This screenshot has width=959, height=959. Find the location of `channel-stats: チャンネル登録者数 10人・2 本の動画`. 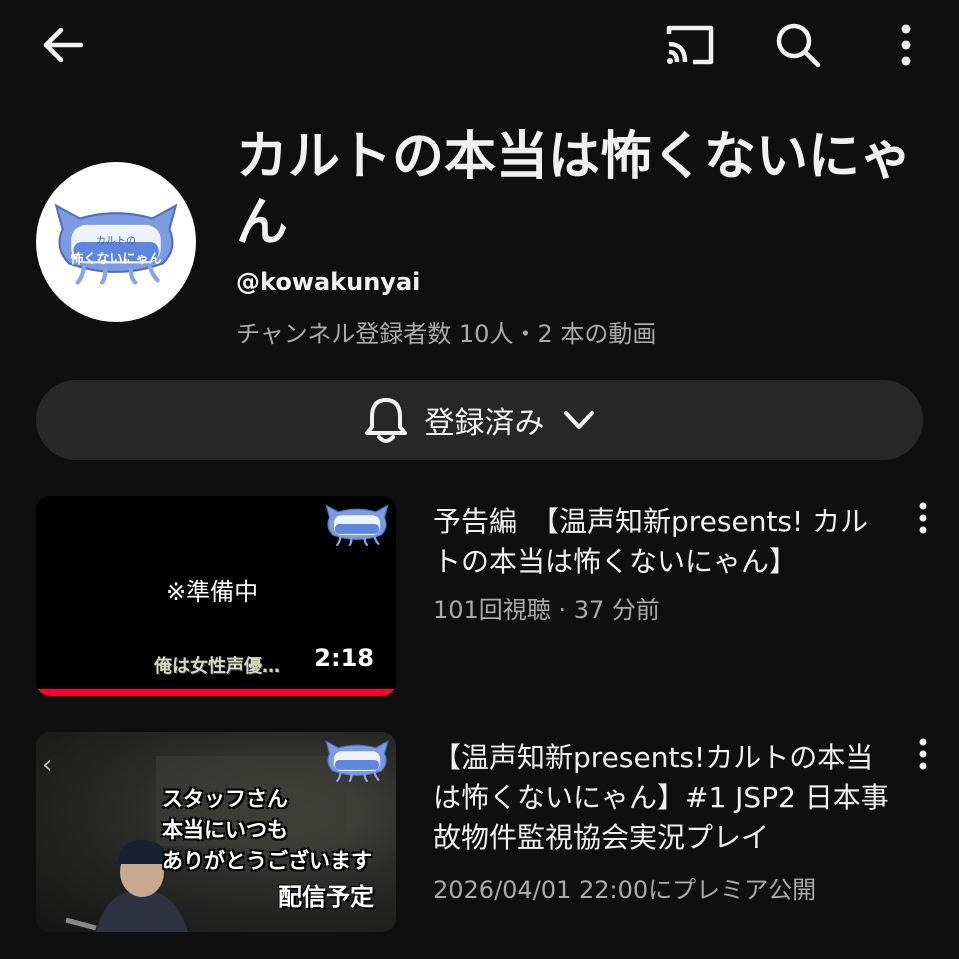

channel-stats: チャンネル登録者数 10人・2 本の動画 is located at coordinates (446, 331).